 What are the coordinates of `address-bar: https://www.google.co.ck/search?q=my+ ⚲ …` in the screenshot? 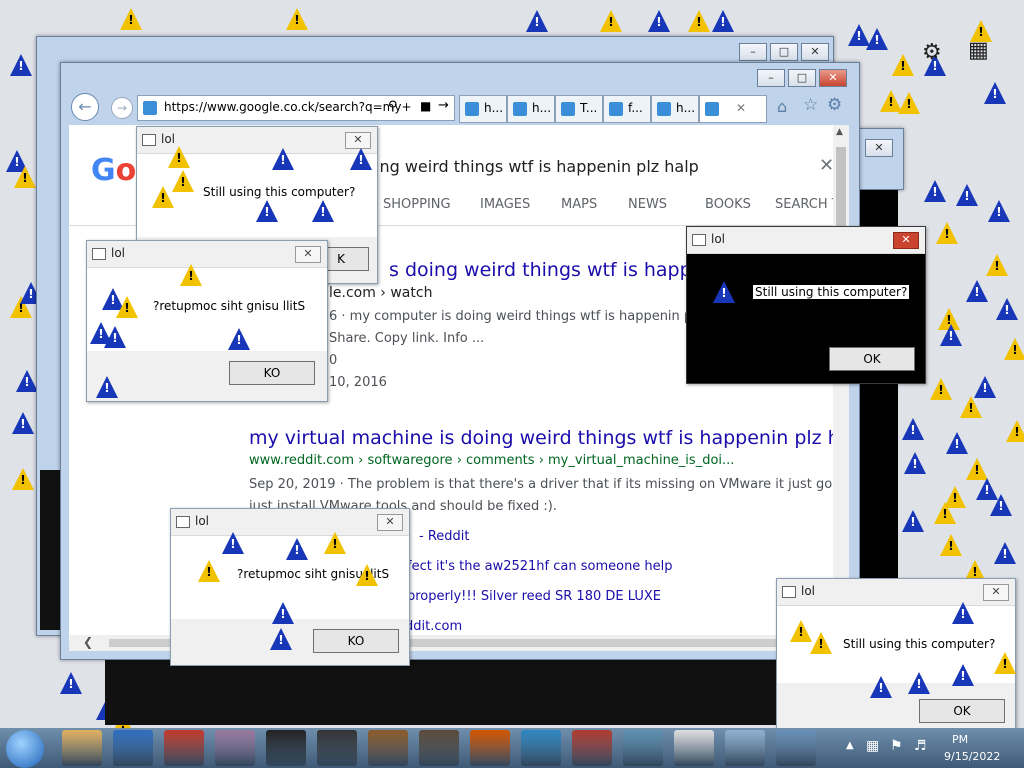 It's located at (296, 108).